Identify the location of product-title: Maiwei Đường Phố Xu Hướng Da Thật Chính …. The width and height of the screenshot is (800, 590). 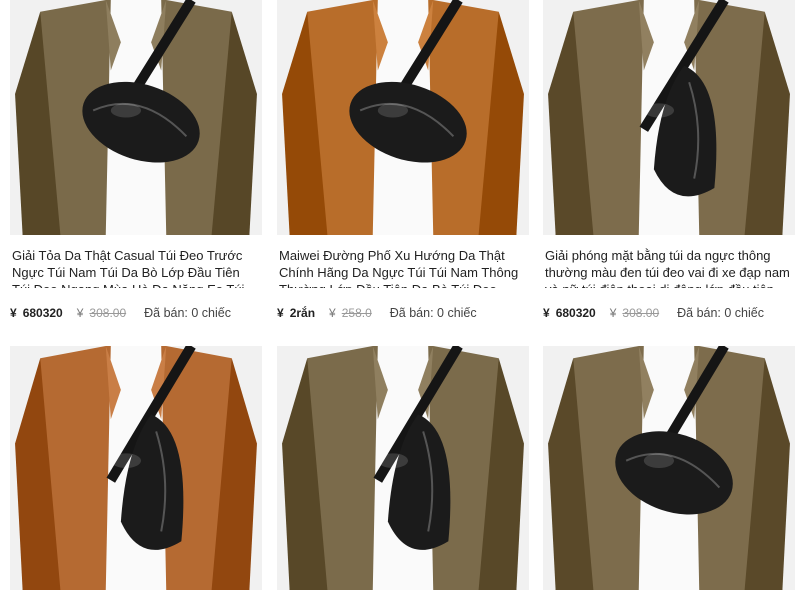
(399, 267).